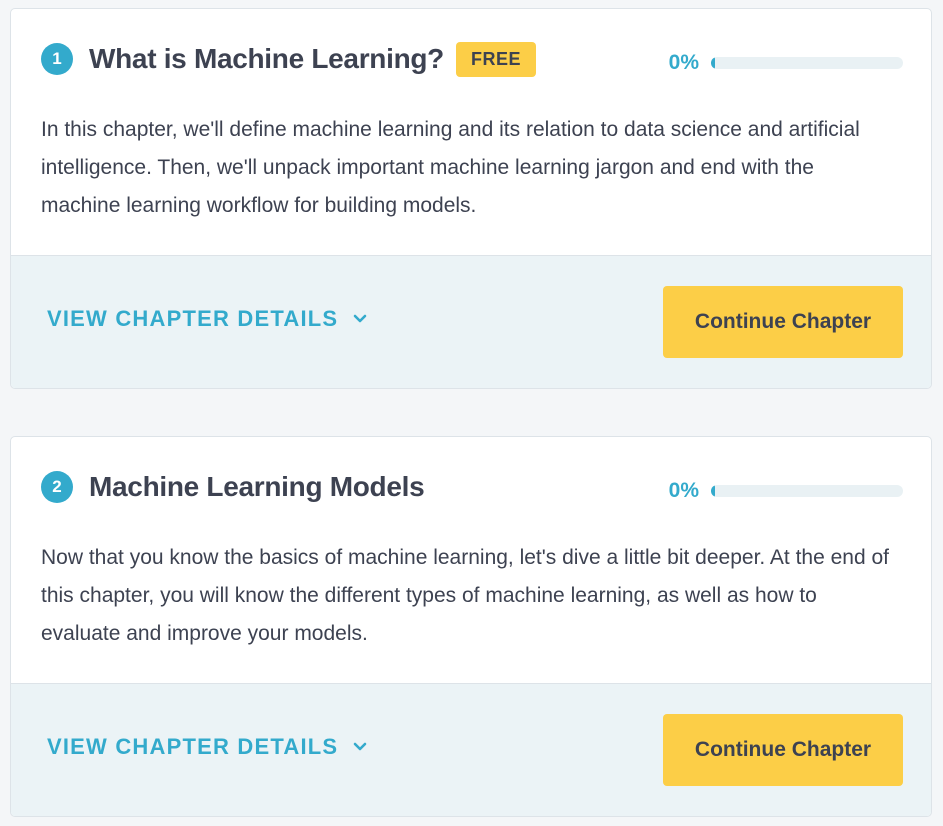 The width and height of the screenshot is (943, 826). Describe the element at coordinates (57, 59) in the screenshot. I see `chapter-number-badge: 1` at that location.